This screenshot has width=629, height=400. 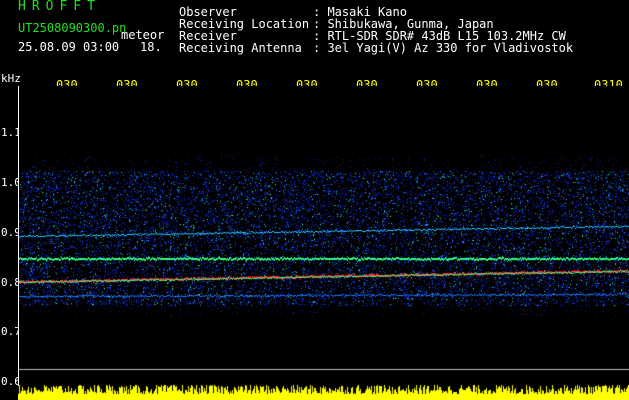 What do you see at coordinates (72, 28) in the screenshot?
I see `filename-label: UT2508090300.pn` at bounding box center [72, 28].